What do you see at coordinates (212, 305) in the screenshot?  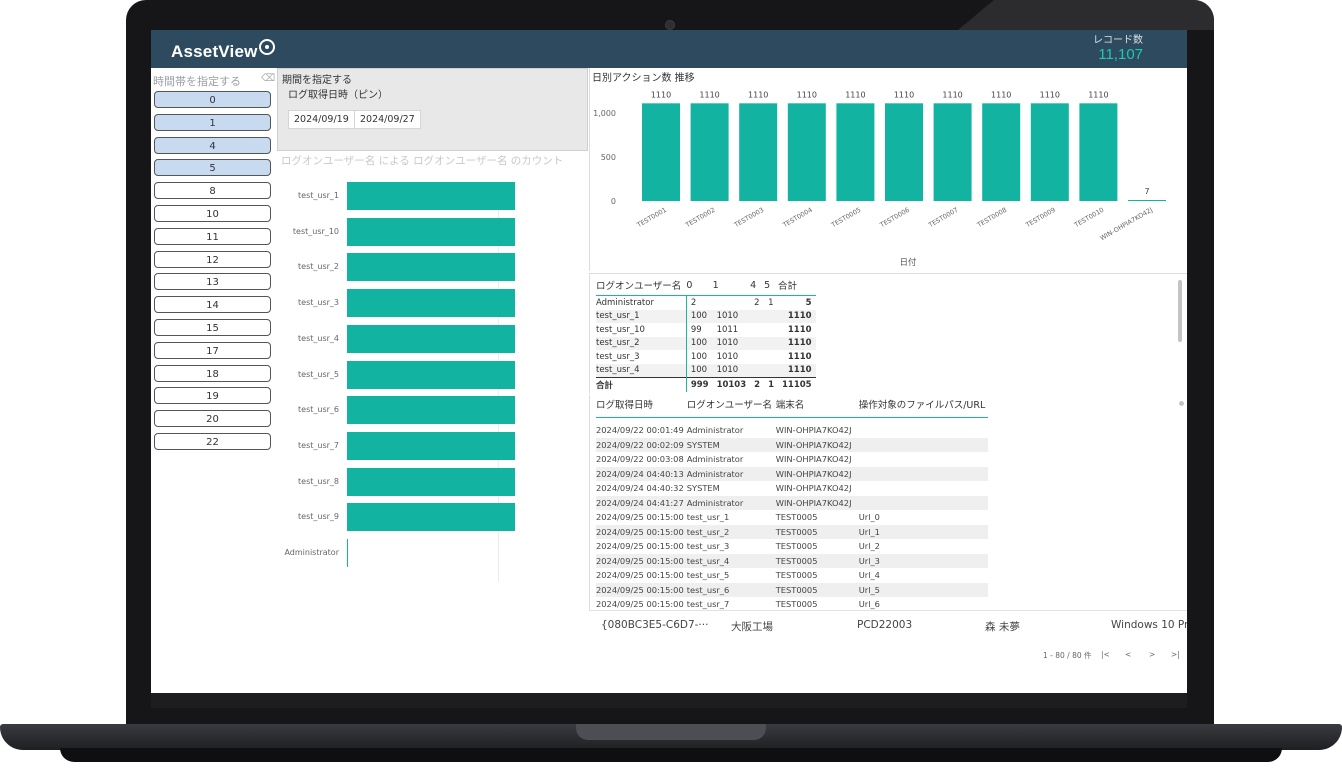 I see `slicer-item-14: 14` at bounding box center [212, 305].